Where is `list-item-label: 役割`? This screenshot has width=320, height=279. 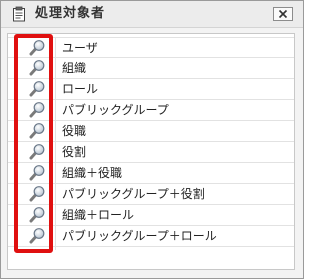 list-item-label: 役割 is located at coordinates (74, 152).